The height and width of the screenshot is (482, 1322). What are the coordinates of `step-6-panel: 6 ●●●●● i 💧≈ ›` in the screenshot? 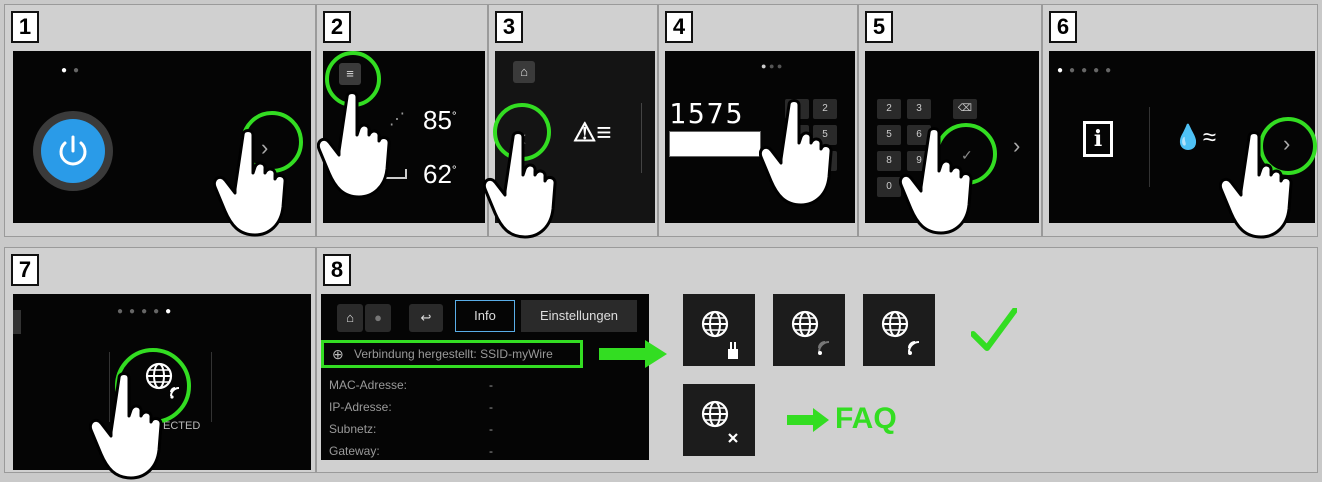 It's located at (1180, 121).